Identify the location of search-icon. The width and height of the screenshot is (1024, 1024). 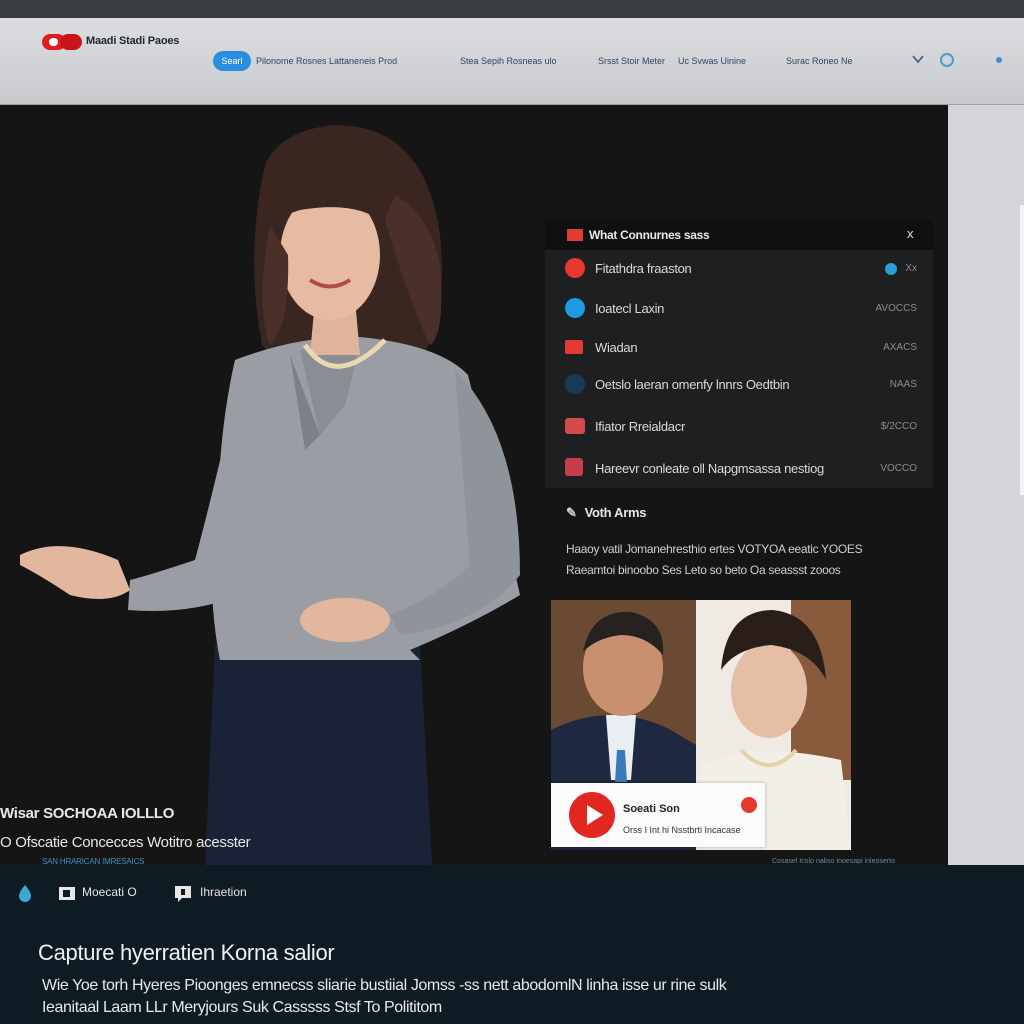
(947, 60).